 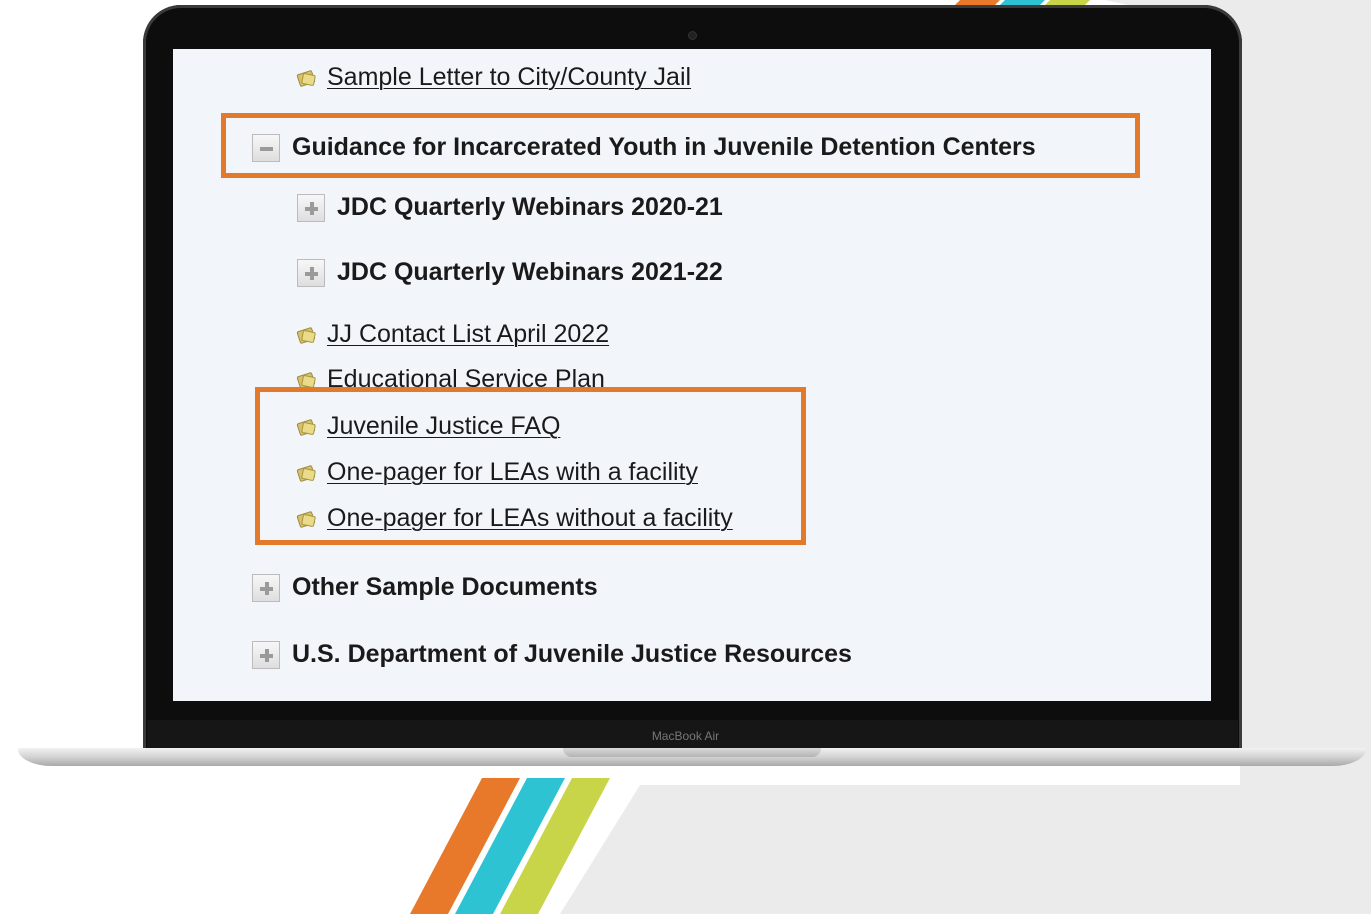 I want to click on tree-folder-webinars-2020: JDC Quarterly Webinars 2020-21, so click(x=510, y=207).